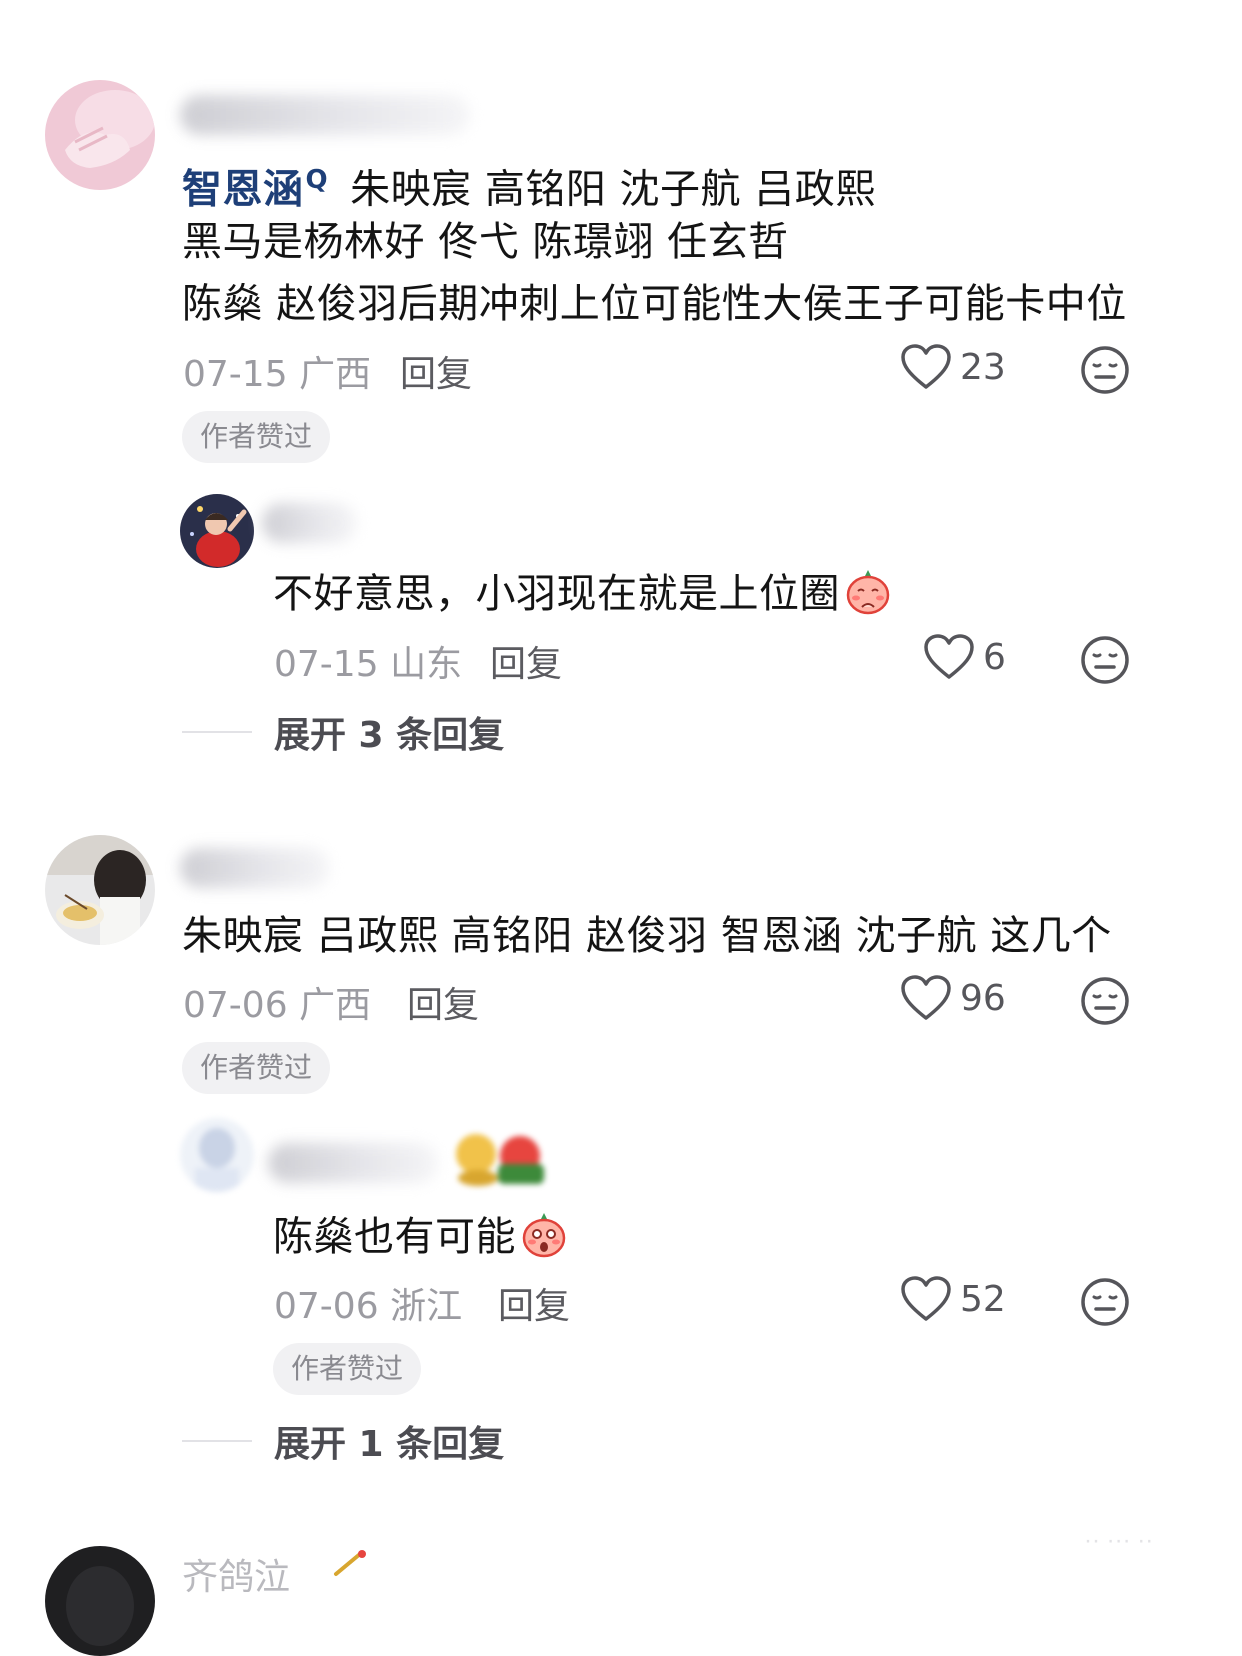 The image size is (1242, 1656). I want to click on comment-meta: 07-06 广西, so click(277, 1002).